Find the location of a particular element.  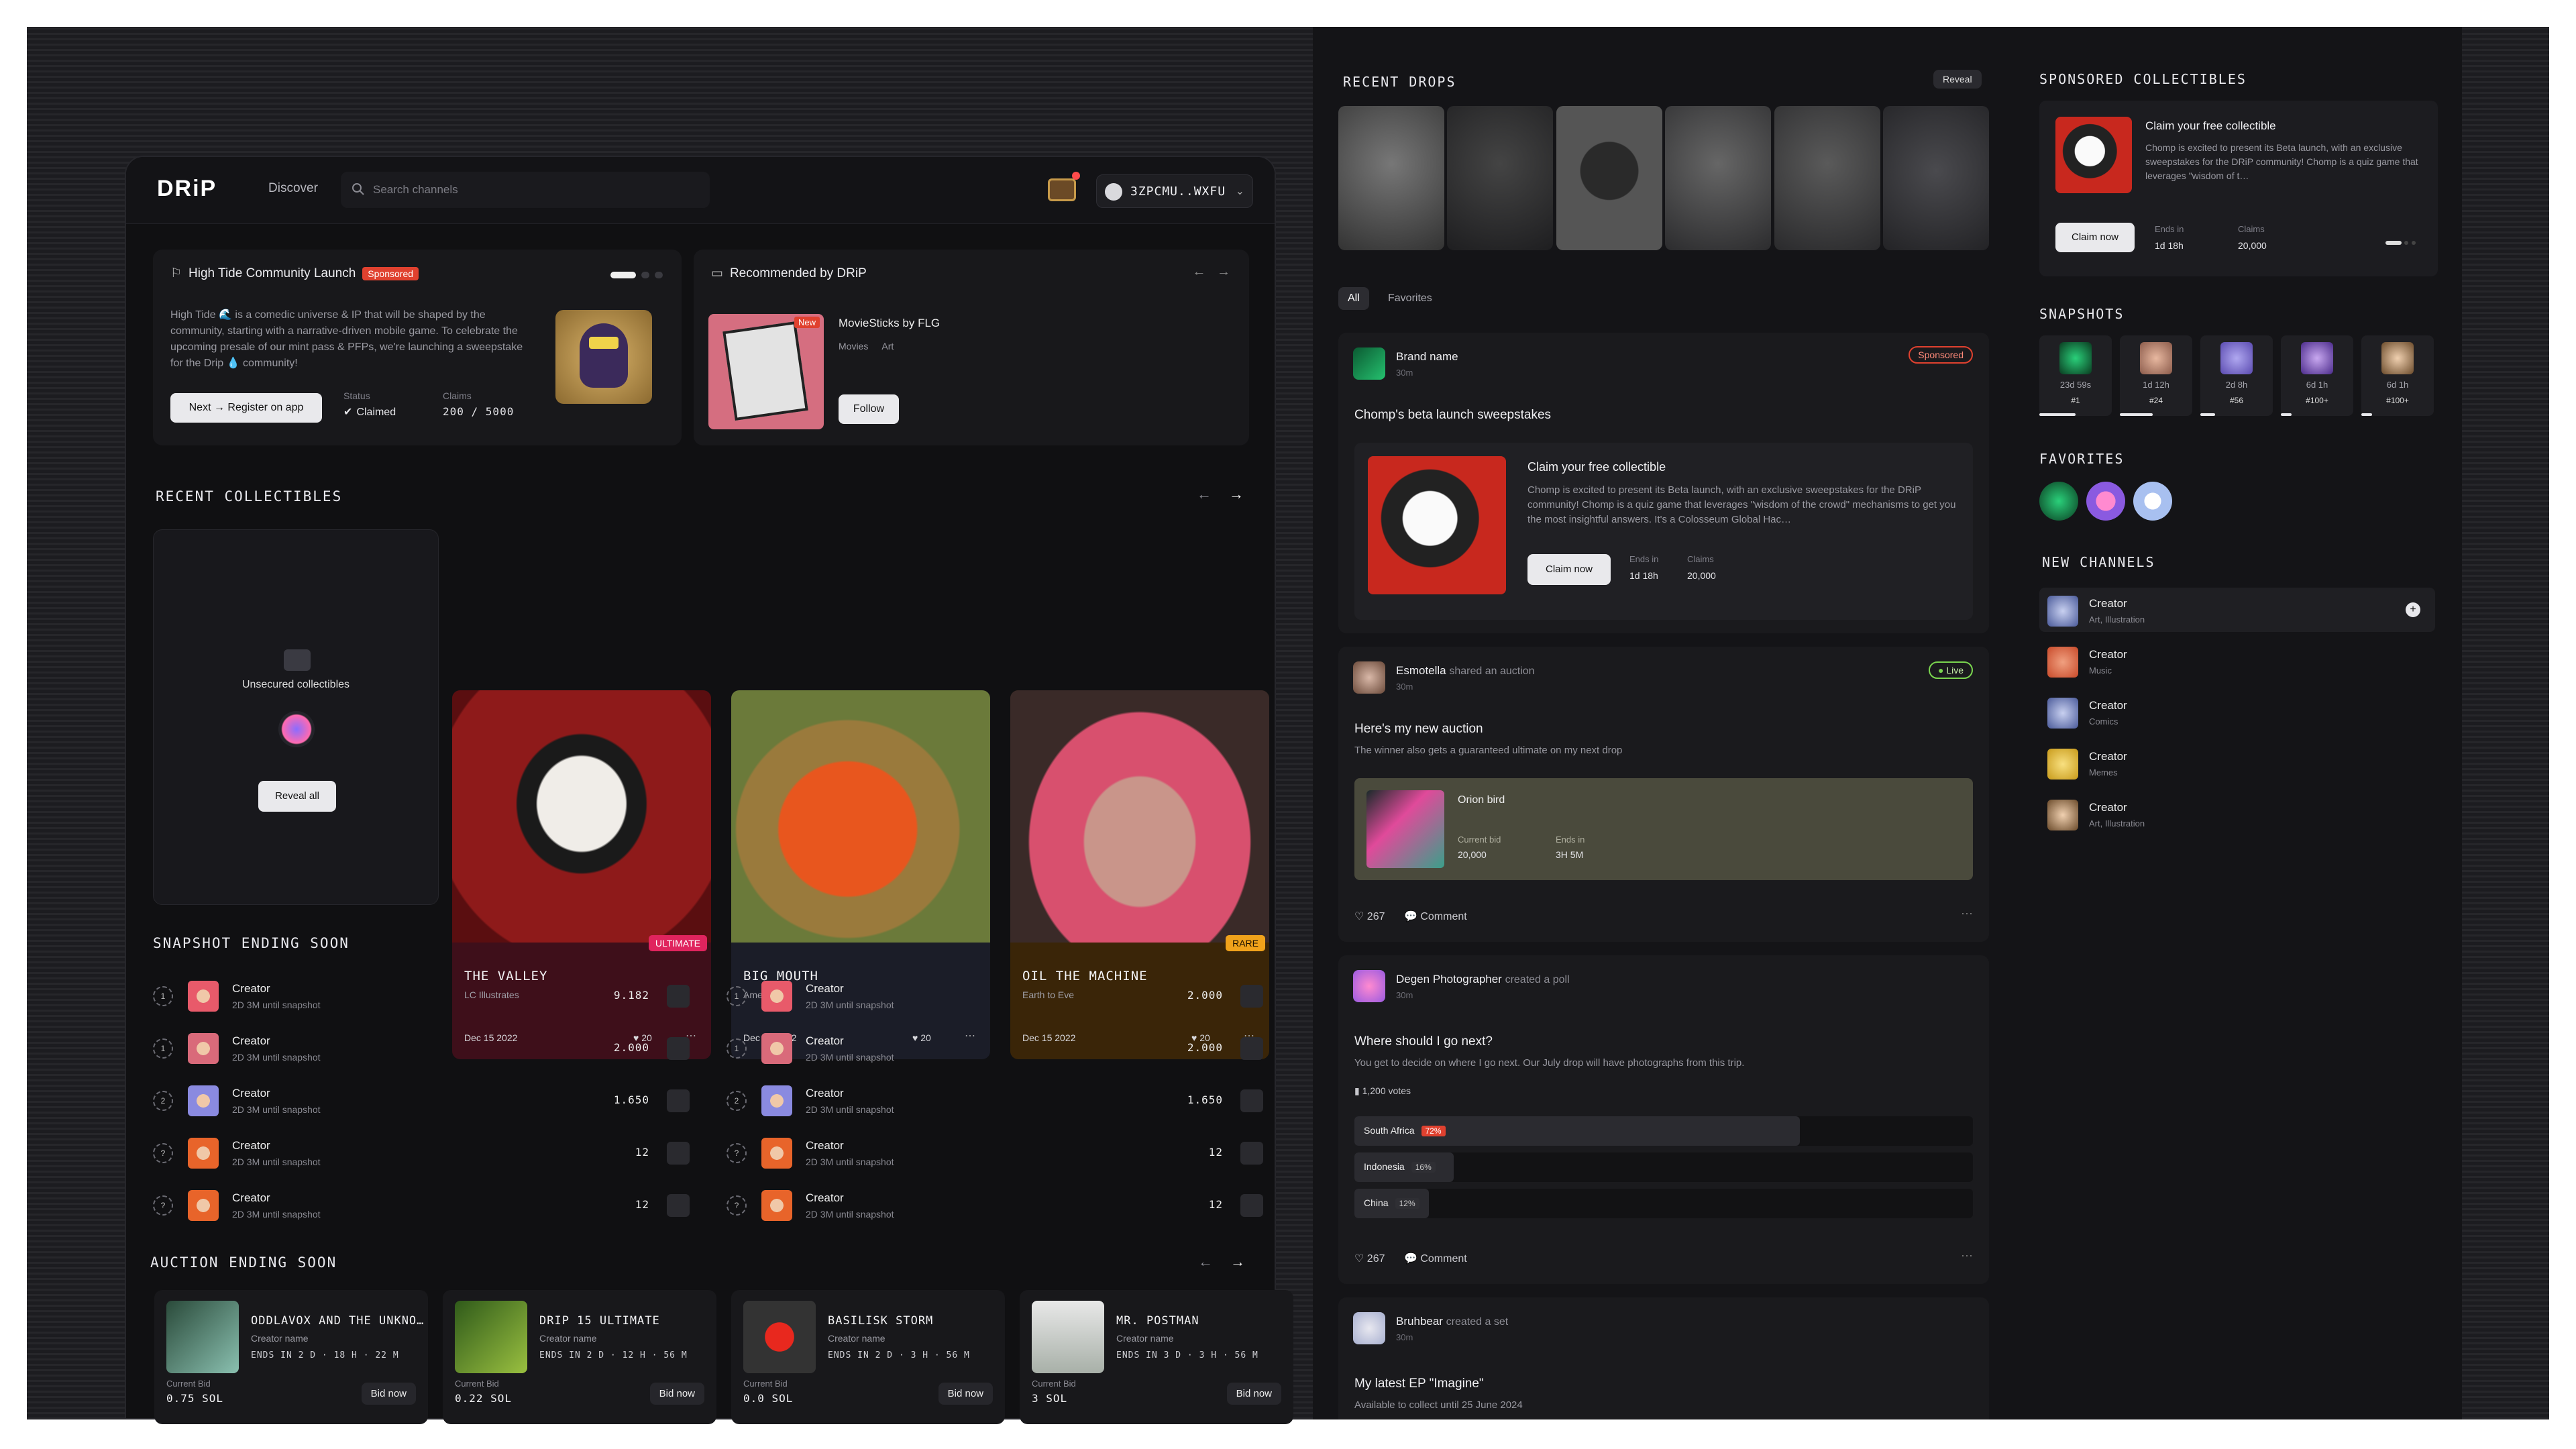

drip-logo: DRiP is located at coordinates (187, 189).